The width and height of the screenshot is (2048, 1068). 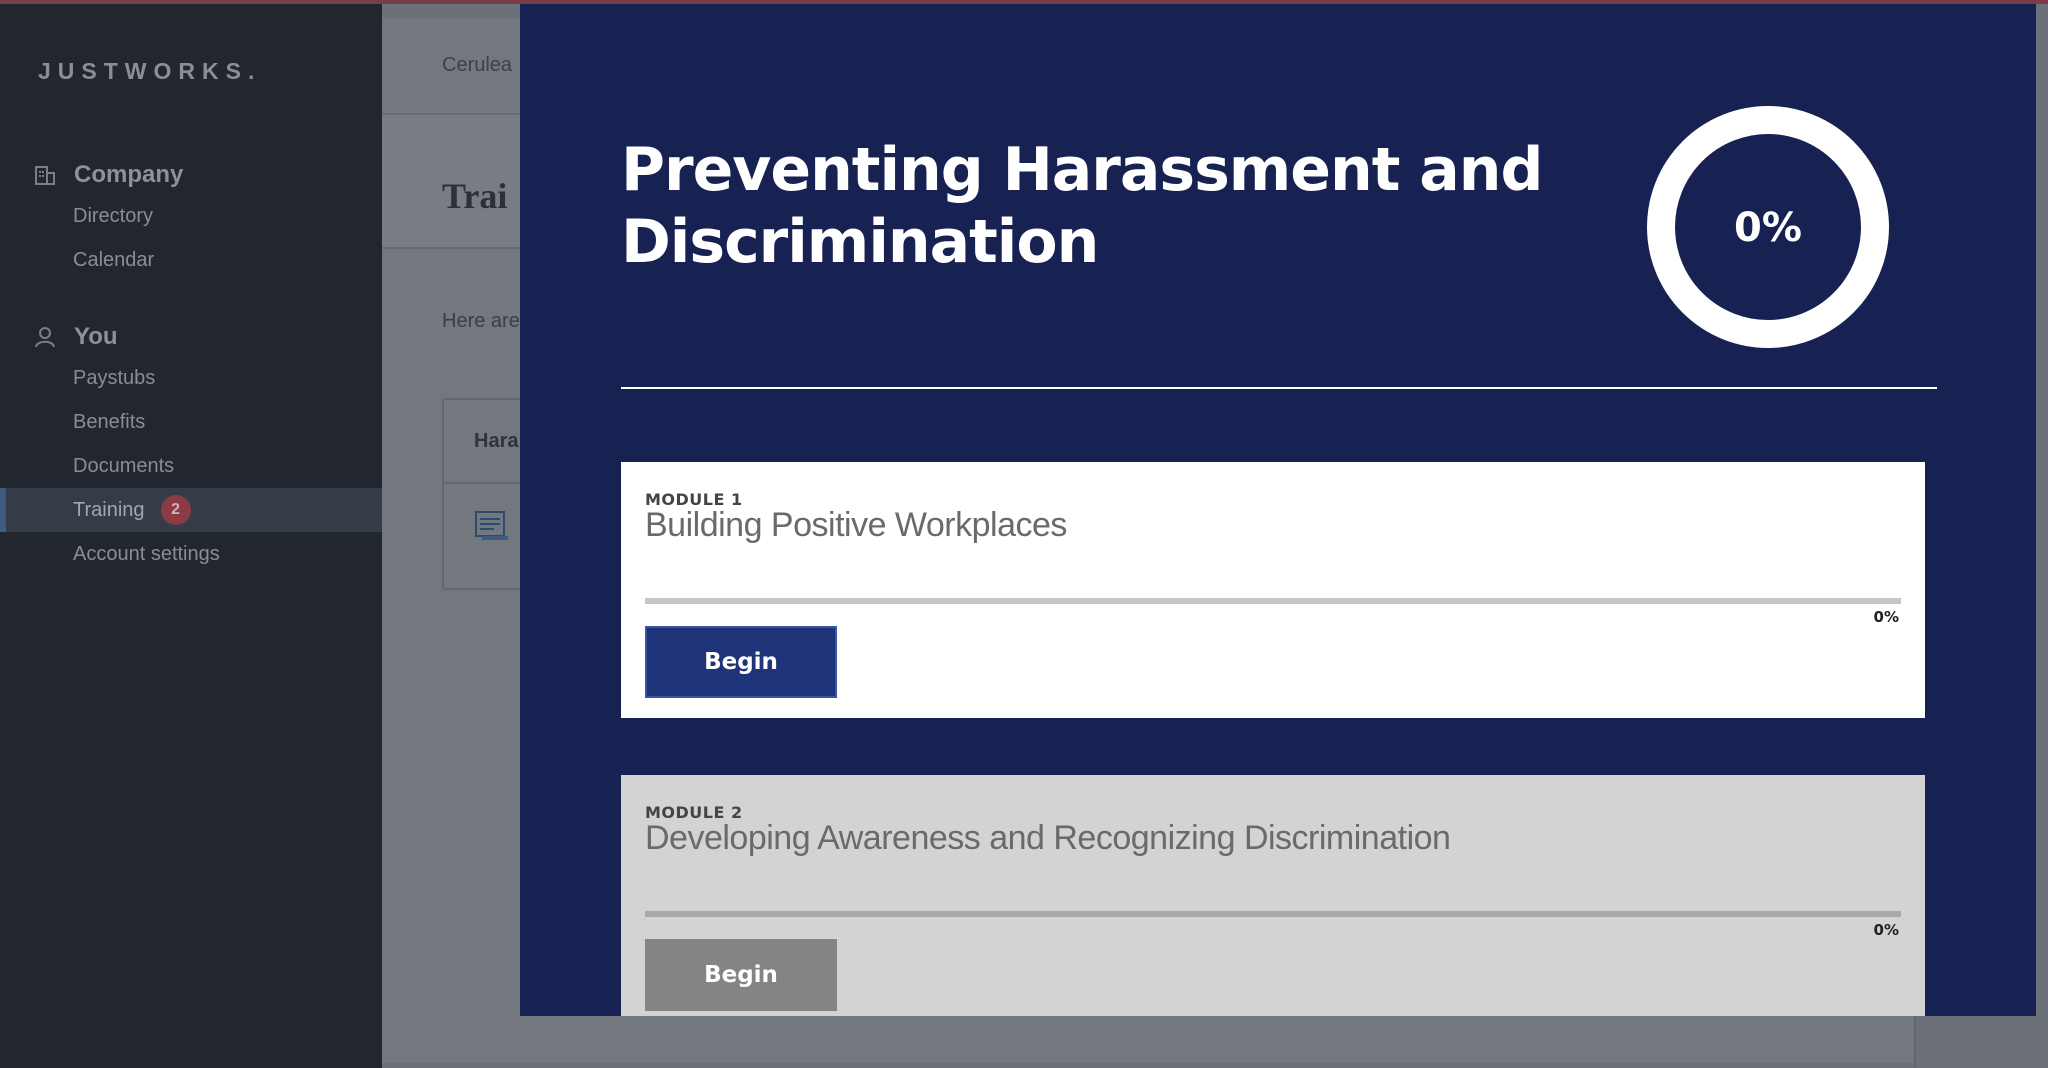 What do you see at coordinates (1279, 388) in the screenshot?
I see `header-divider` at bounding box center [1279, 388].